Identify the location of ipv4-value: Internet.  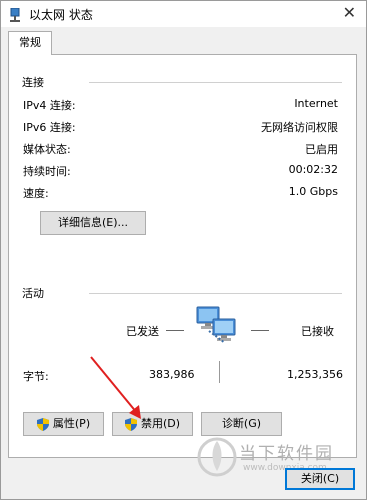
(316, 103).